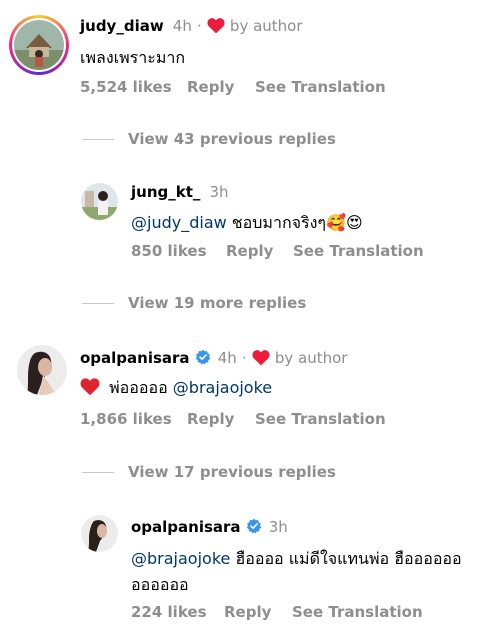  I want to click on comment-text: พ่อออออ @brajaojoke, so click(176, 388).